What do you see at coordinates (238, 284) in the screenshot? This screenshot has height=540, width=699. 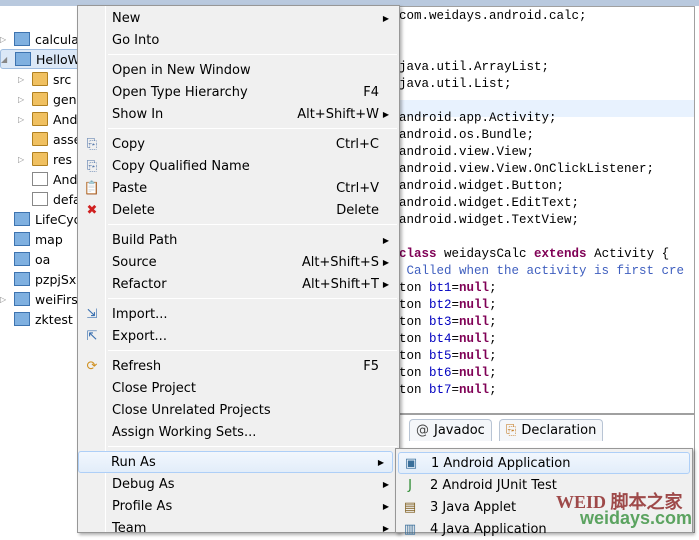 I see `menu-item-refactor: Refactor Alt+Shift+T ▶` at bounding box center [238, 284].